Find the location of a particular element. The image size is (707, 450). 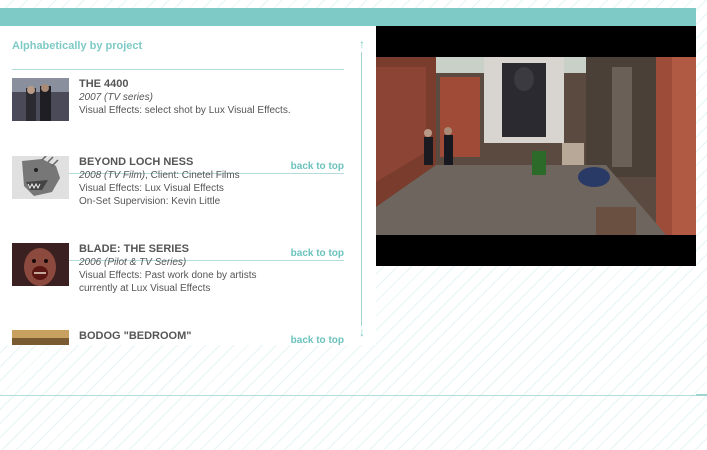

entry-year: 2008 (TV Film) is located at coordinates (112, 175).